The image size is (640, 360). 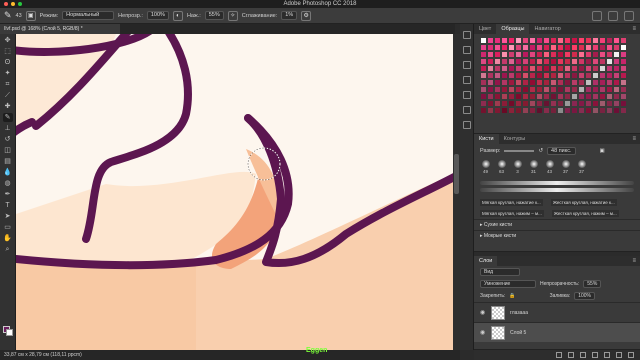 I want to click on styles-panel-icon, so click(x=466, y=80).